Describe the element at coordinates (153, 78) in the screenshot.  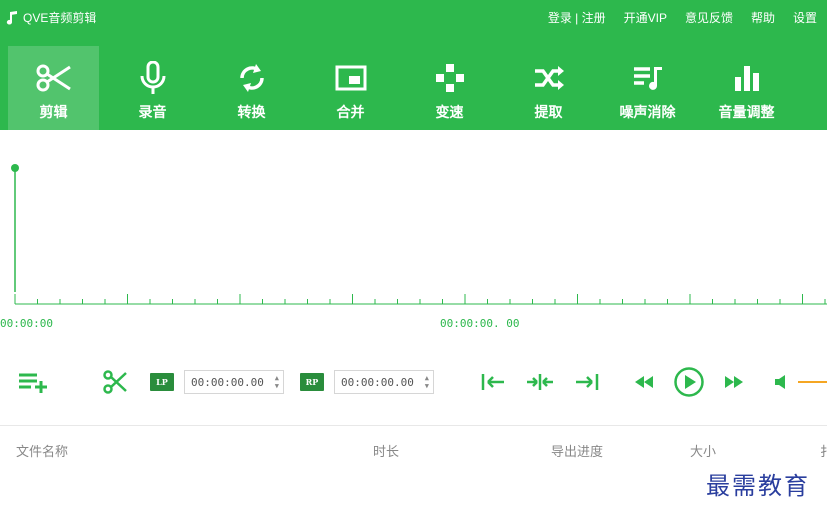
I see `microphone-icon` at that location.